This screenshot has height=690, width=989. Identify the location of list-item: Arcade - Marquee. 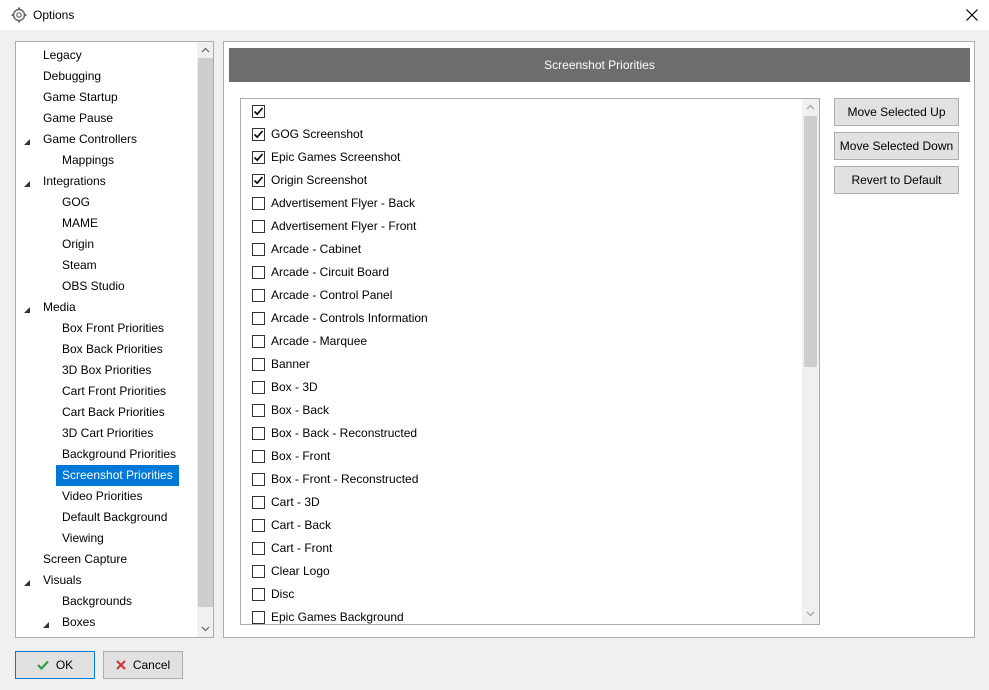
(309, 341).